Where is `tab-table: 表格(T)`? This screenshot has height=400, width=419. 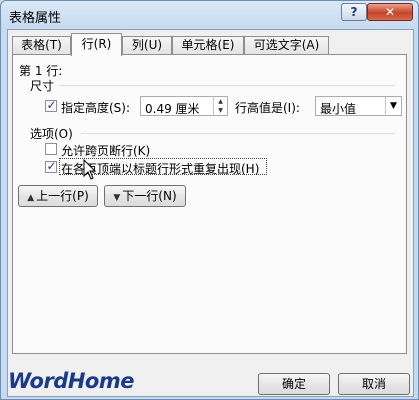
tab-table: 表格(T) is located at coordinates (41, 45).